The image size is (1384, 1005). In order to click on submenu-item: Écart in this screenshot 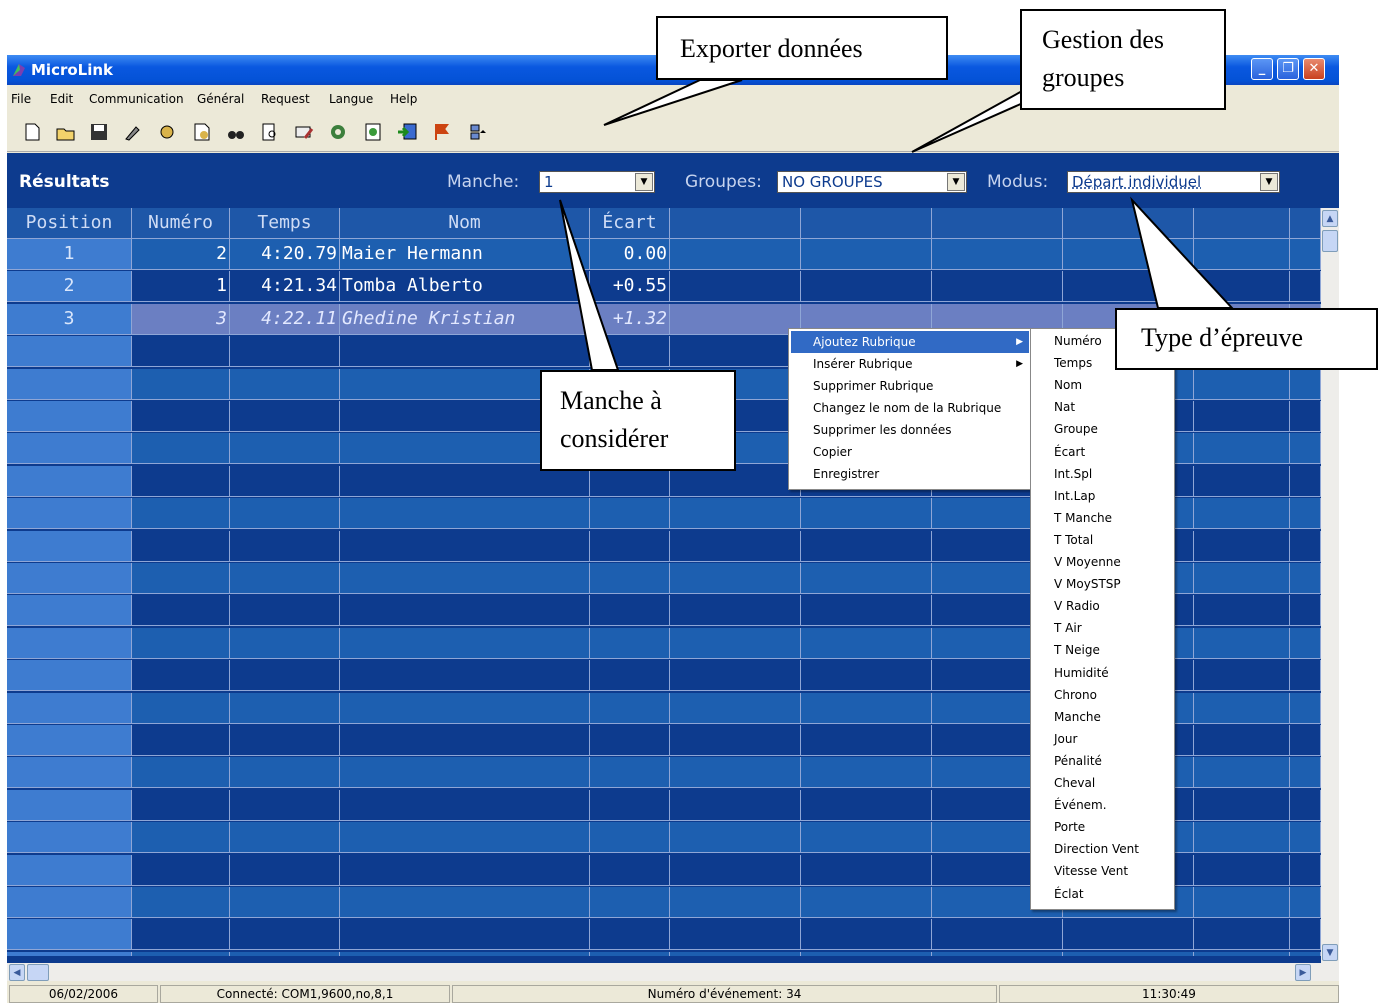, I will do `click(1069, 452)`.